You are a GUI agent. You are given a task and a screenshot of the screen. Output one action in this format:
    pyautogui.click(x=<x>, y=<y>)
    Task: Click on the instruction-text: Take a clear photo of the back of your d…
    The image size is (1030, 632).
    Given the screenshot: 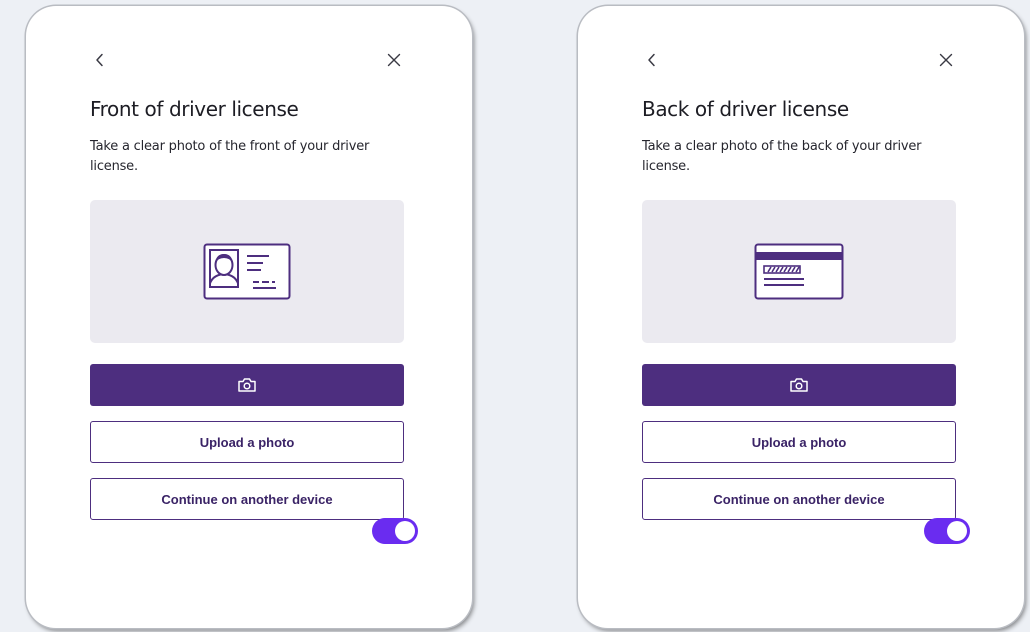 What is the action you would take?
    pyautogui.click(x=782, y=156)
    